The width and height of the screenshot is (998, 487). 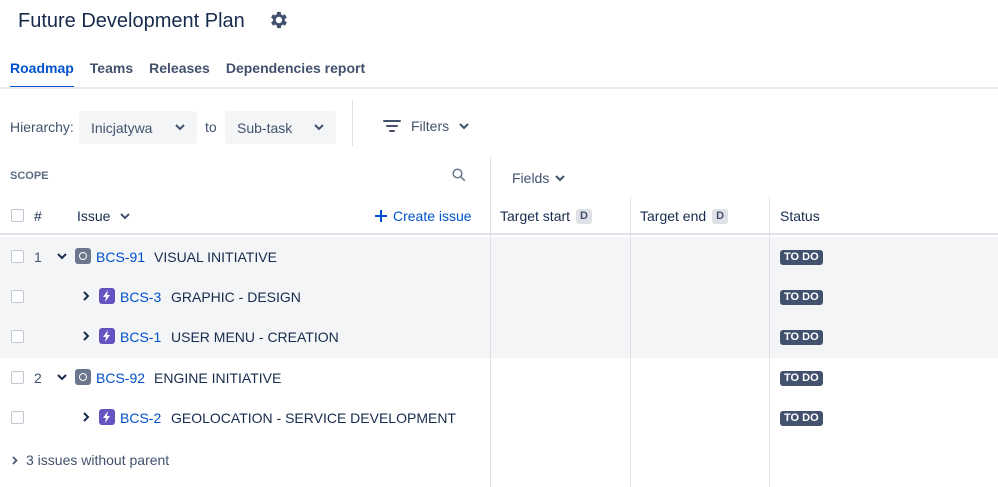 What do you see at coordinates (800, 216) in the screenshot?
I see `column-status: Status` at bounding box center [800, 216].